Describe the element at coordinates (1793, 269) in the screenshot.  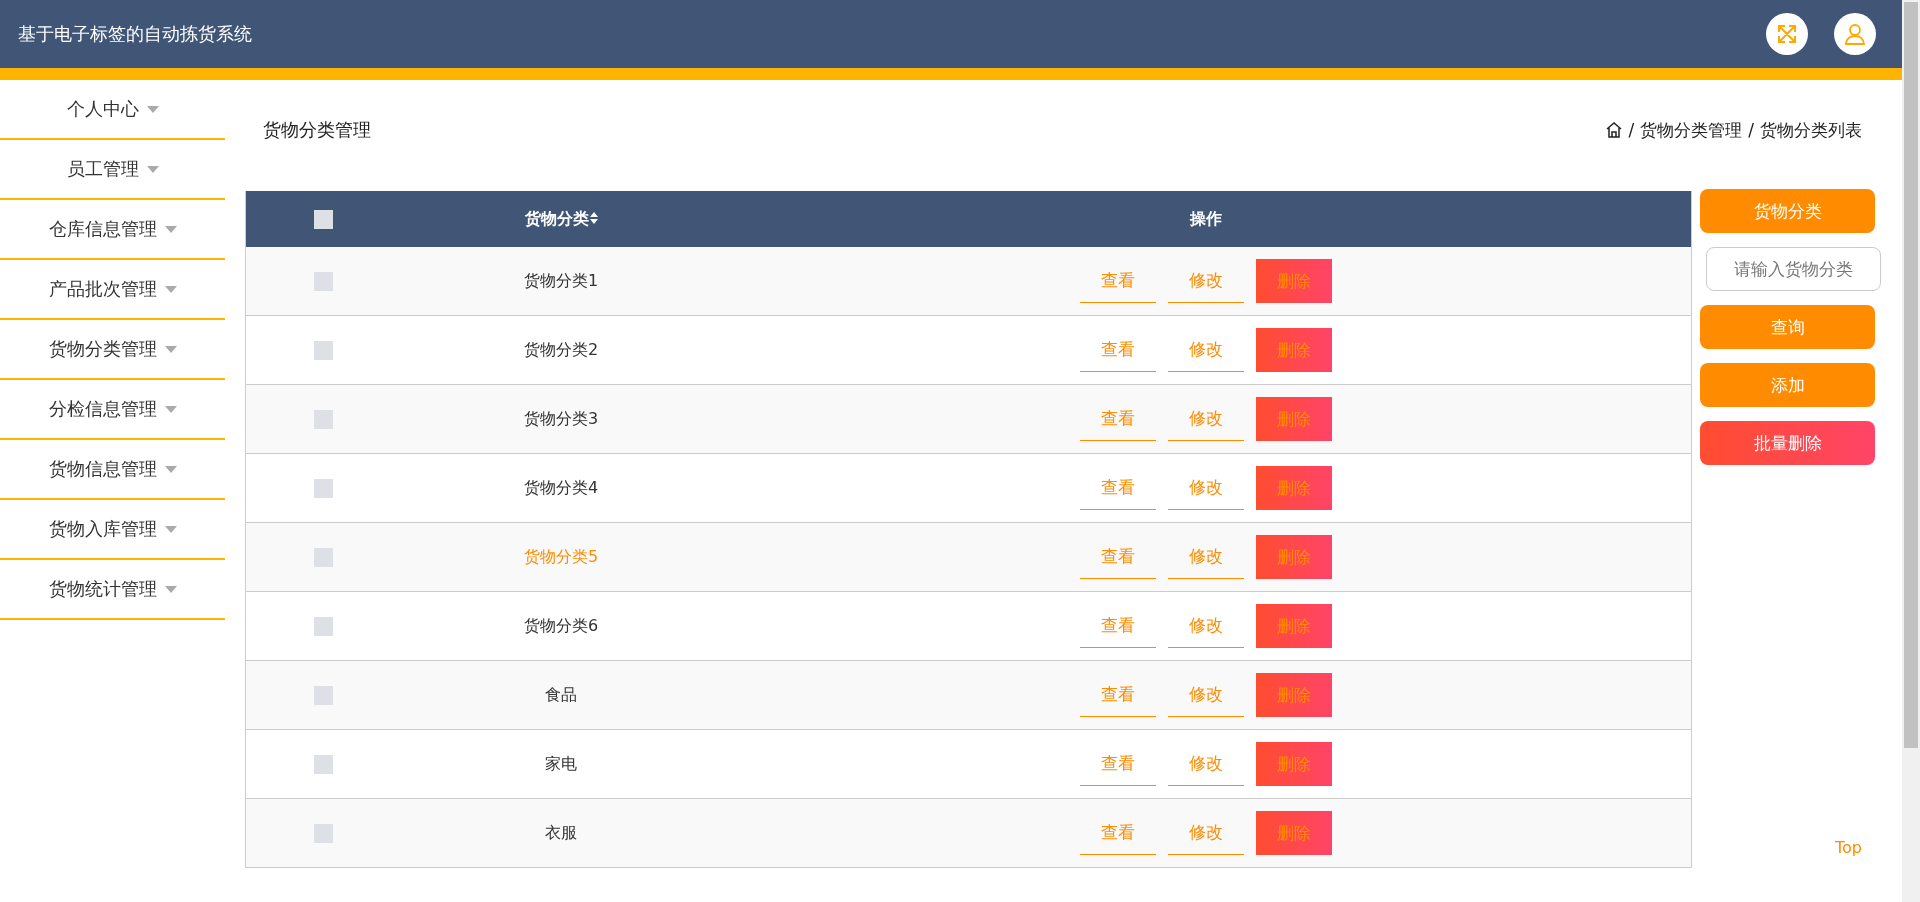
I see `search-field: 请输入货物分类` at that location.